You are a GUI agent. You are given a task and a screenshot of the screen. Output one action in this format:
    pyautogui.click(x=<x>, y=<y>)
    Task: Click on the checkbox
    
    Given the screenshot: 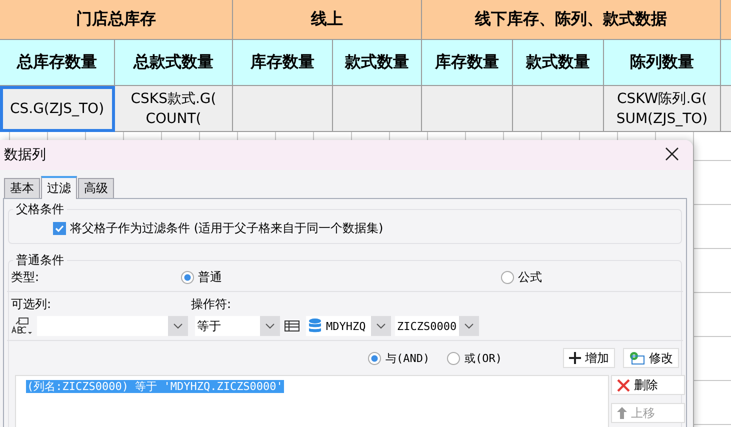 What is the action you would take?
    pyautogui.click(x=59, y=228)
    